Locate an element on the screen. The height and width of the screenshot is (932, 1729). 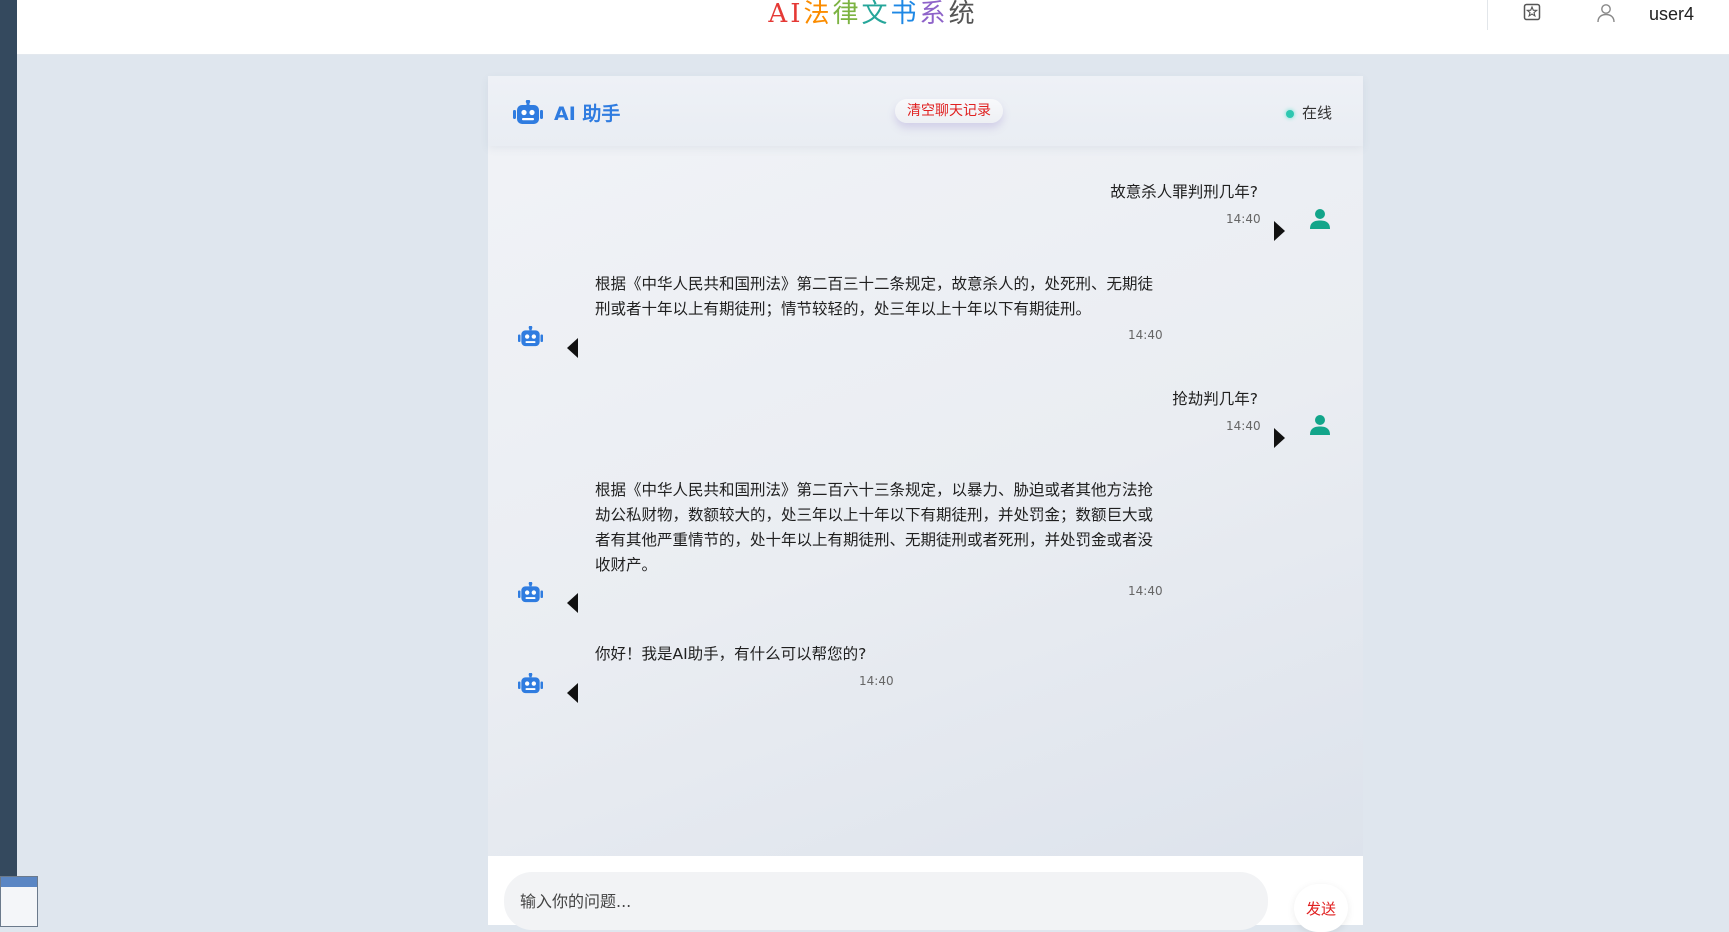
brand-title: AI法律文书系统 is located at coordinates (873, 14).